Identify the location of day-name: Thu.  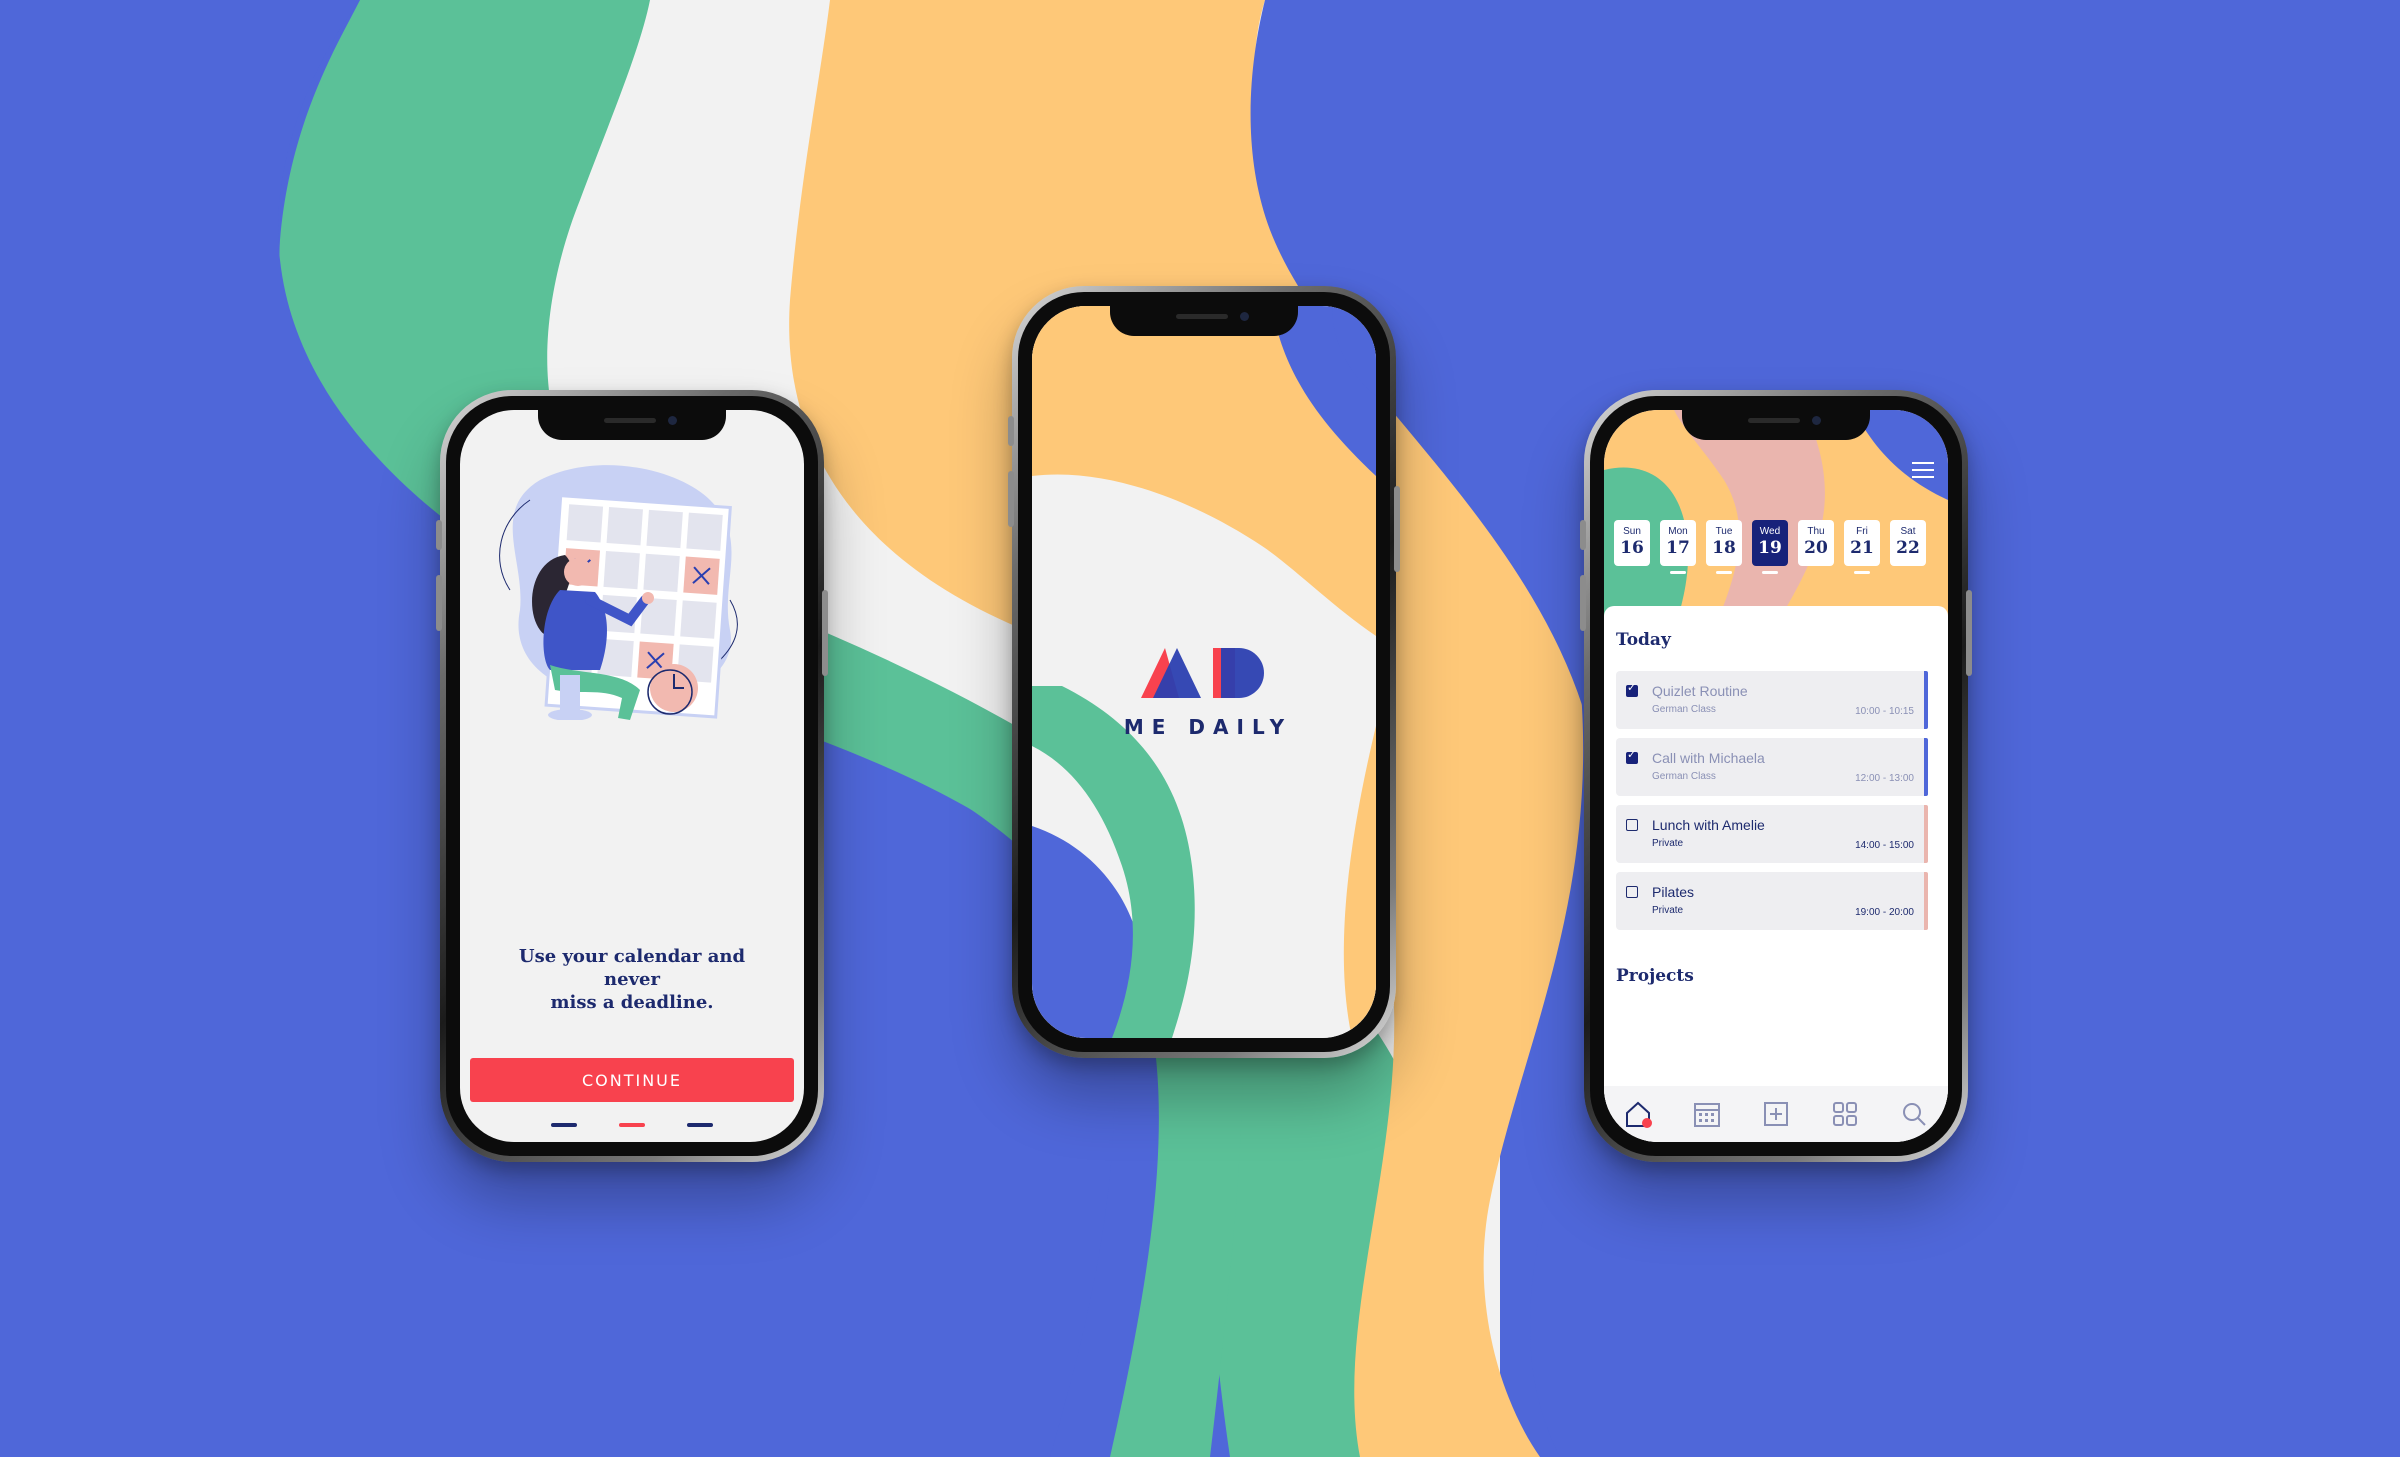
(1816, 531).